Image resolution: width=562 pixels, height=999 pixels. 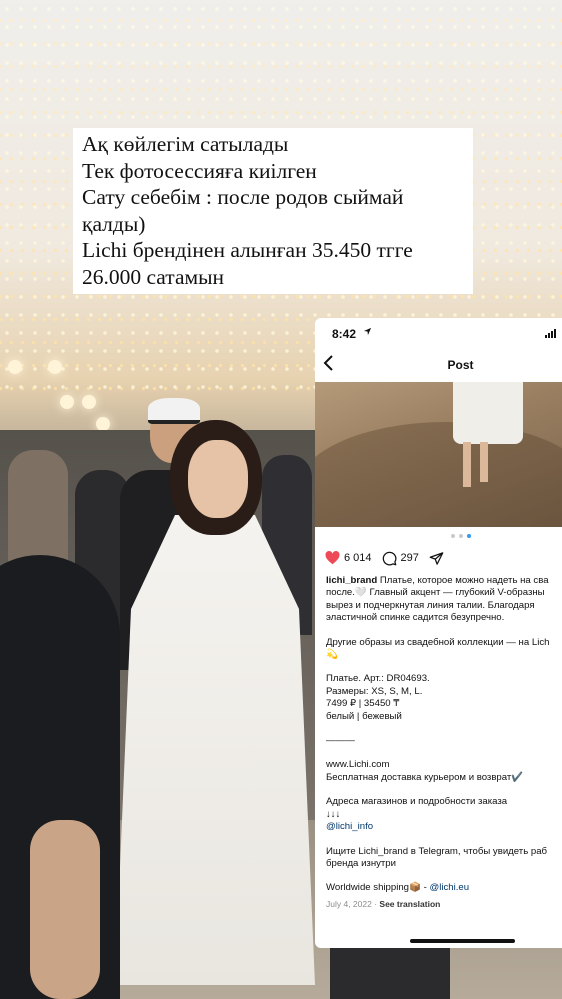 What do you see at coordinates (438, 366) in the screenshot?
I see `post-header: Post` at bounding box center [438, 366].